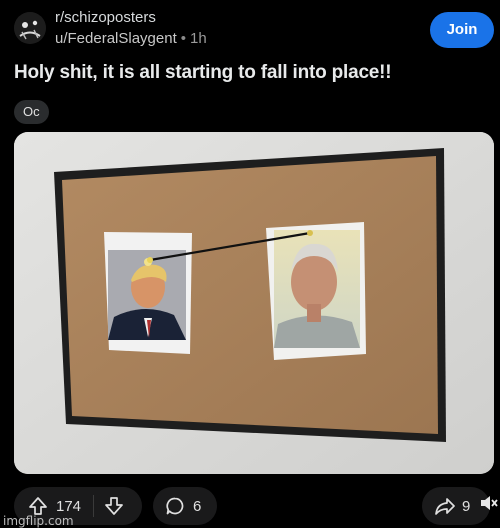  I want to click on pin-left, so click(150, 260).